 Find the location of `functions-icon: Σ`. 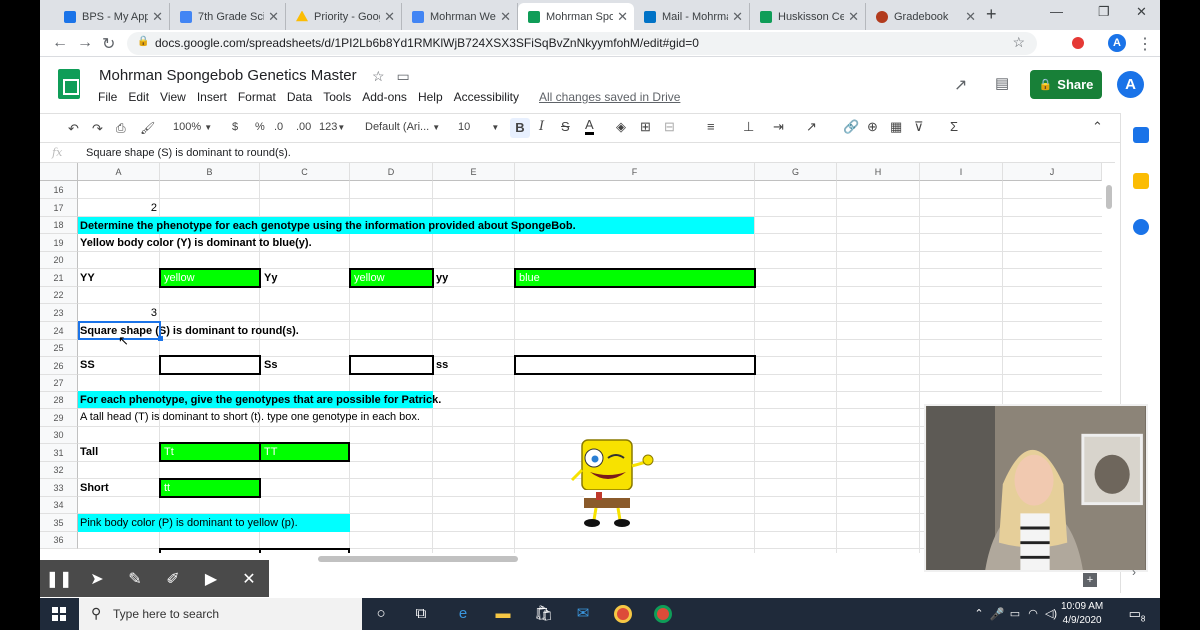

functions-icon: Σ is located at coordinates (954, 126).